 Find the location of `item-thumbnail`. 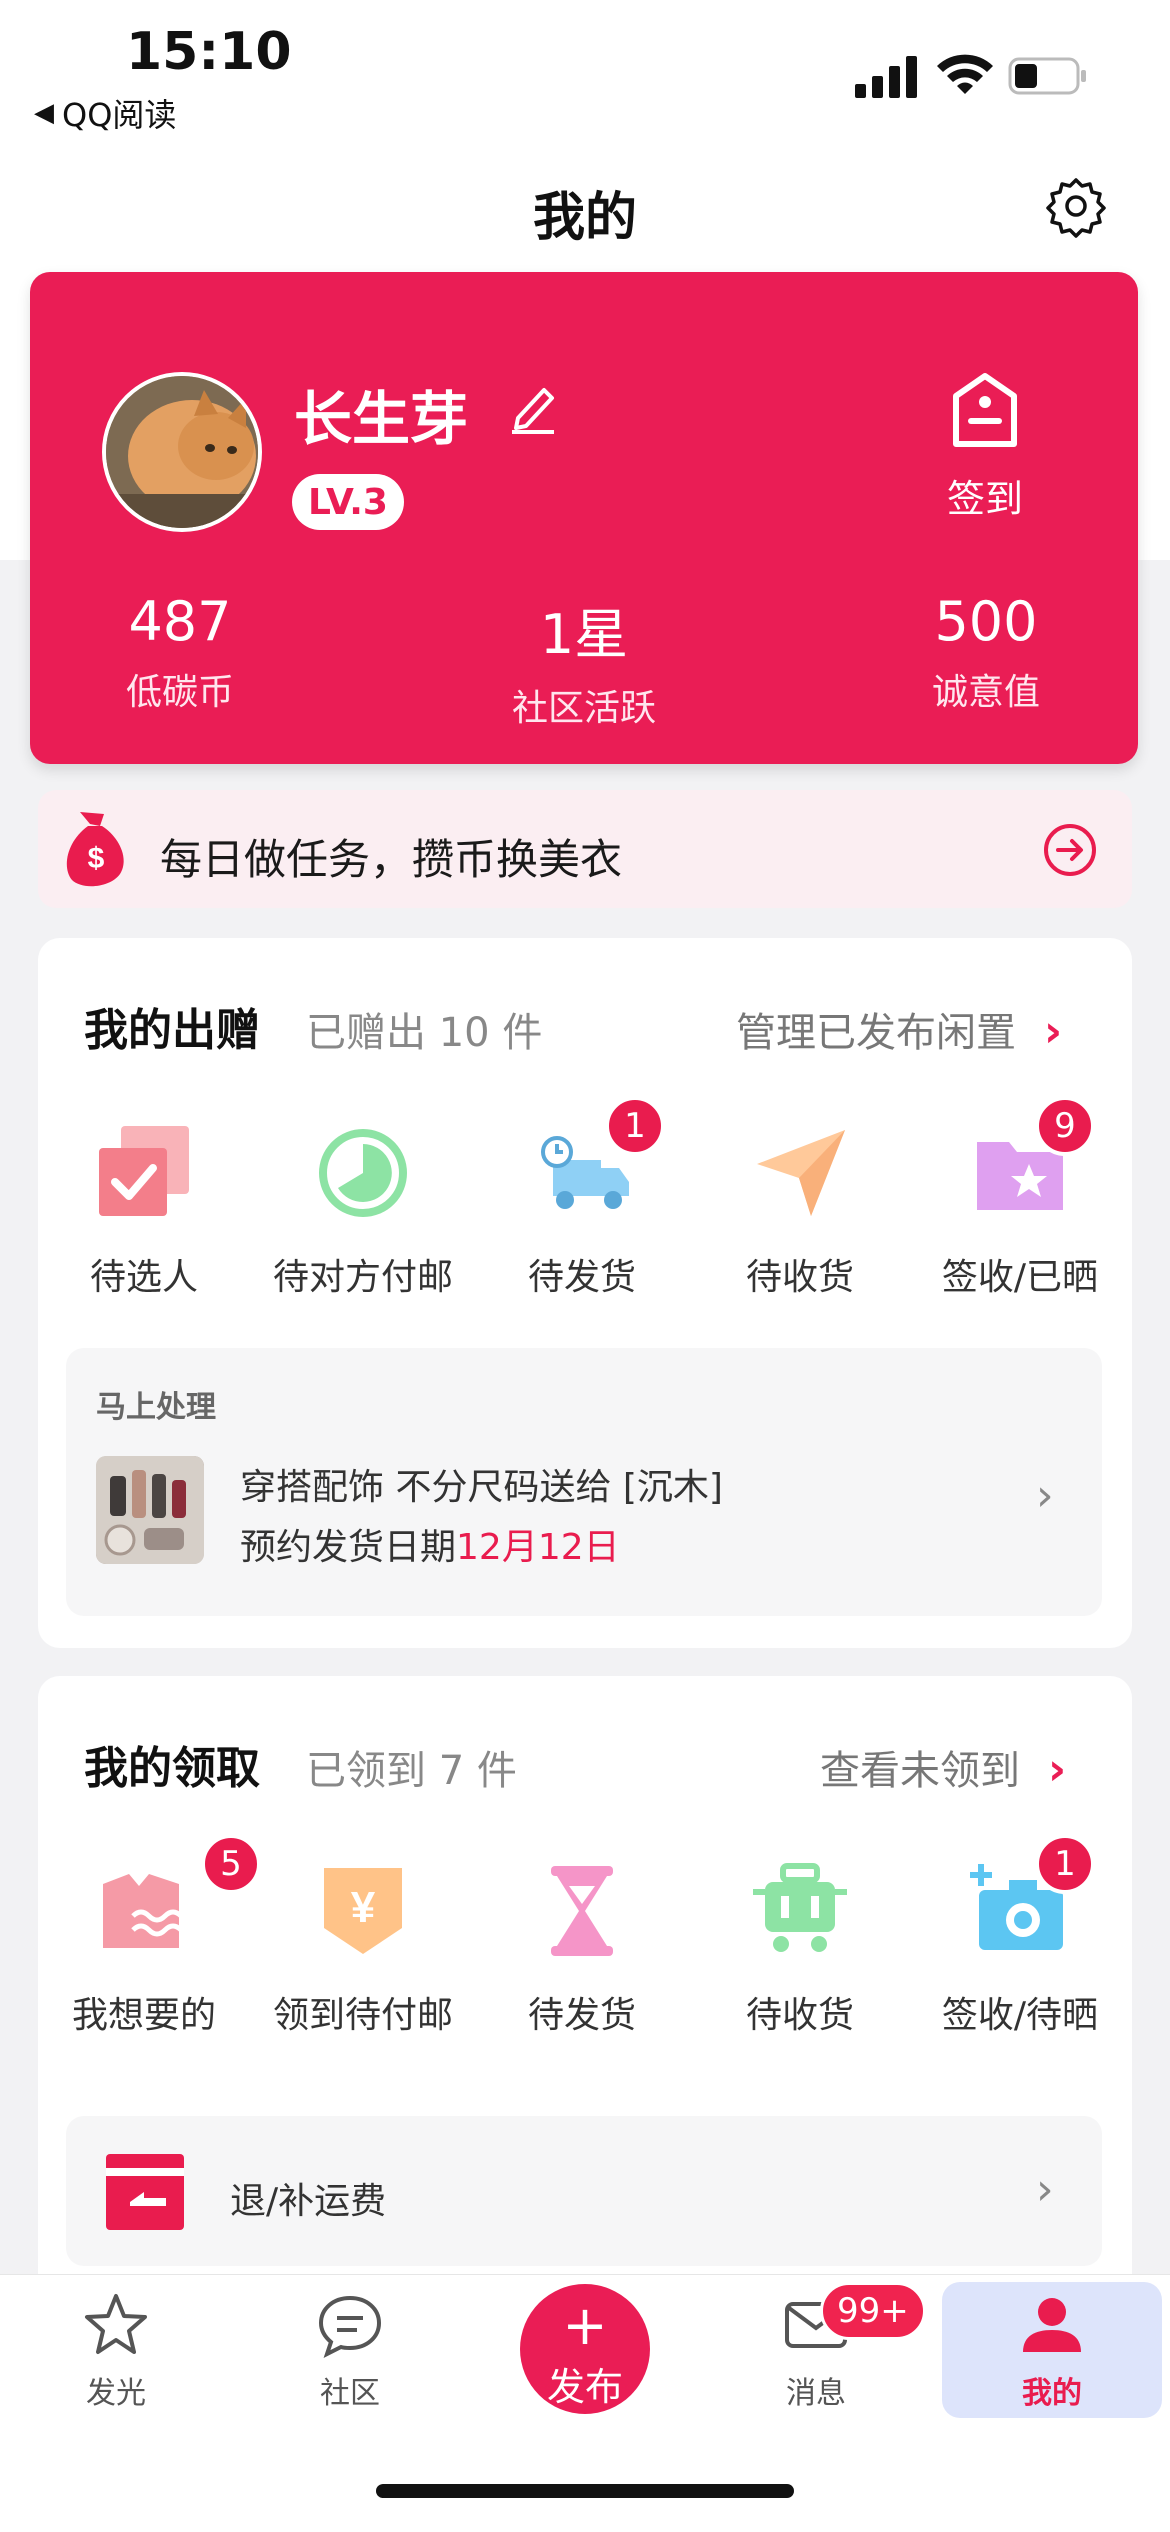

item-thumbnail is located at coordinates (150, 1510).